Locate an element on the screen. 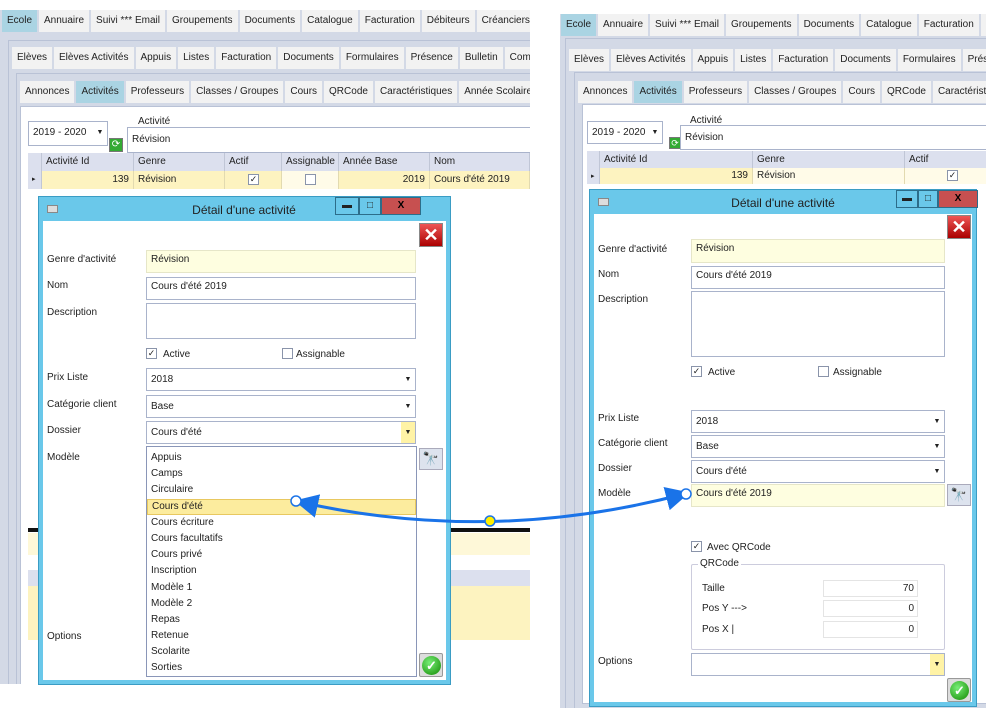 Image resolution: width=986 pixels, height=720 pixels. arrow-end-handle is located at coordinates (686, 494).